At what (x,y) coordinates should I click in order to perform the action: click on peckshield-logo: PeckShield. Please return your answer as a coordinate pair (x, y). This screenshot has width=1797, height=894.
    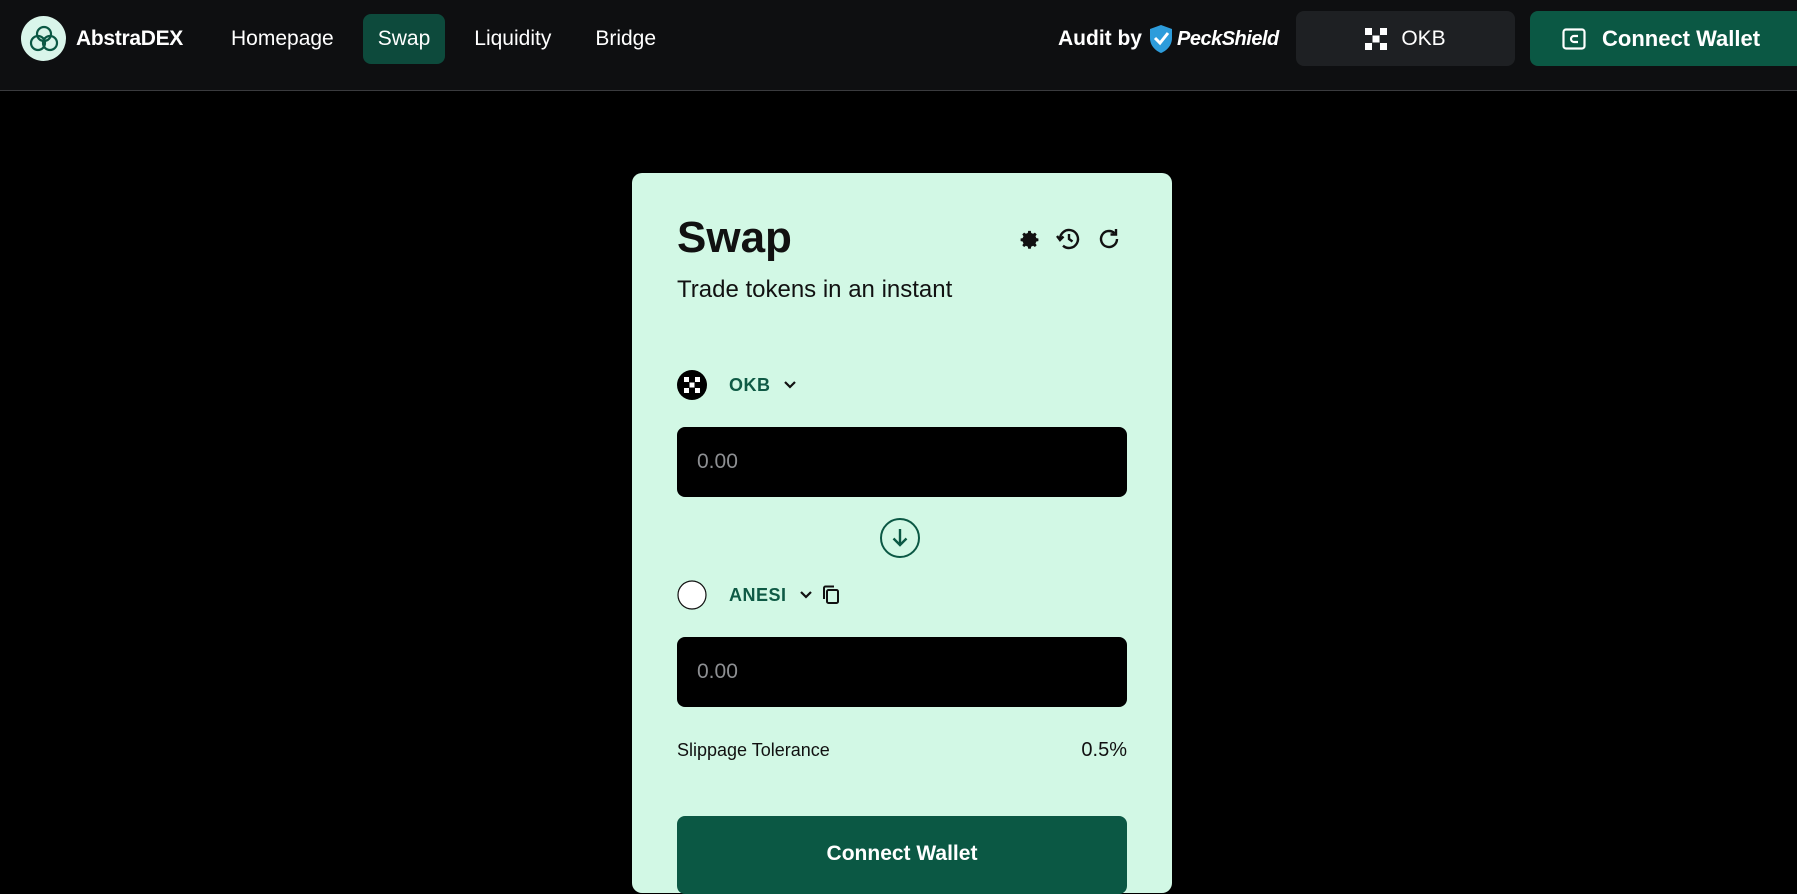
    Looking at the image, I should click on (1213, 39).